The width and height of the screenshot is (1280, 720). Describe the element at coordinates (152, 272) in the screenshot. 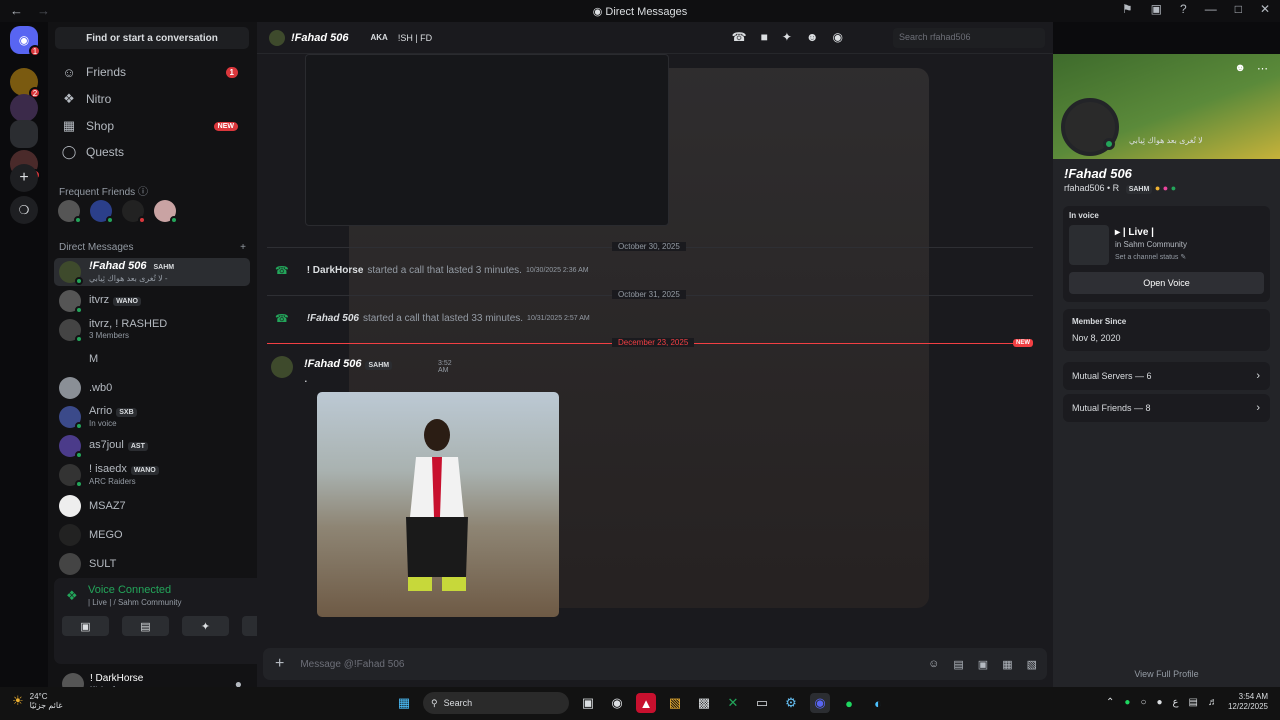

I see `dm-item: !Fahad 506 SAHM ﻻ تُغرى بعد هواك ثِيابي -` at that location.